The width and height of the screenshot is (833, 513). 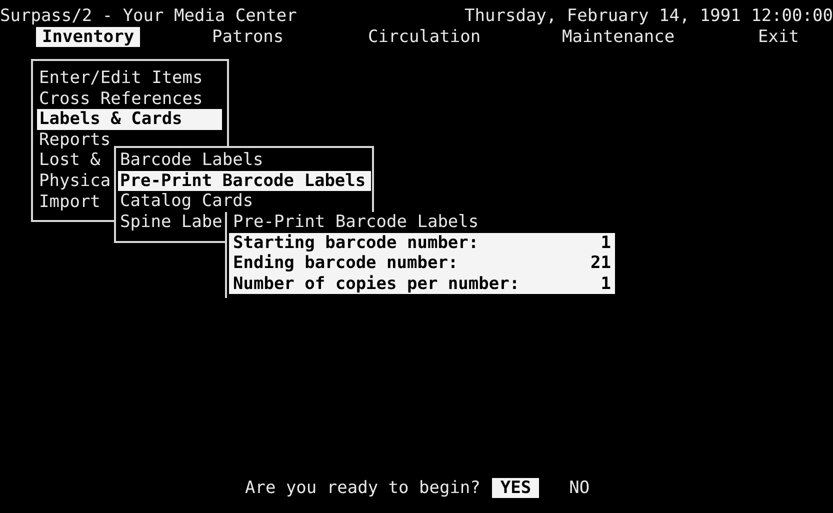 What do you see at coordinates (376, 284) in the screenshot?
I see `field-label: Number of copies per number:` at bounding box center [376, 284].